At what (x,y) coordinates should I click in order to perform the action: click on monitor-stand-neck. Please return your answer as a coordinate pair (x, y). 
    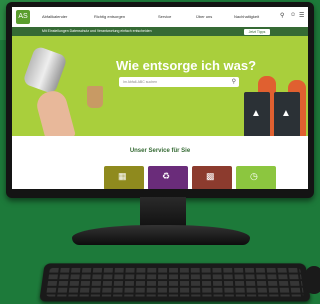
    Looking at the image, I should click on (163, 212).